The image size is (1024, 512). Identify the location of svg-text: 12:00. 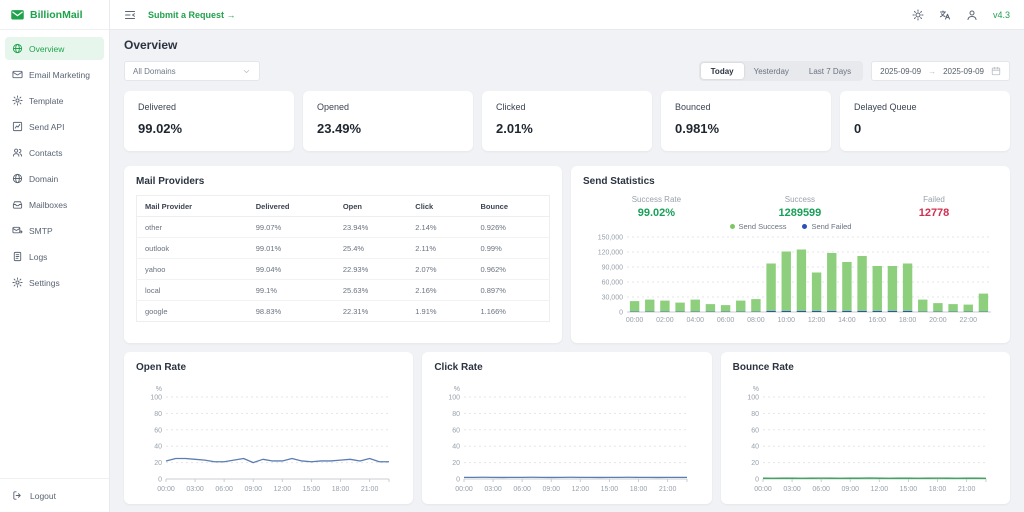
(581, 489).